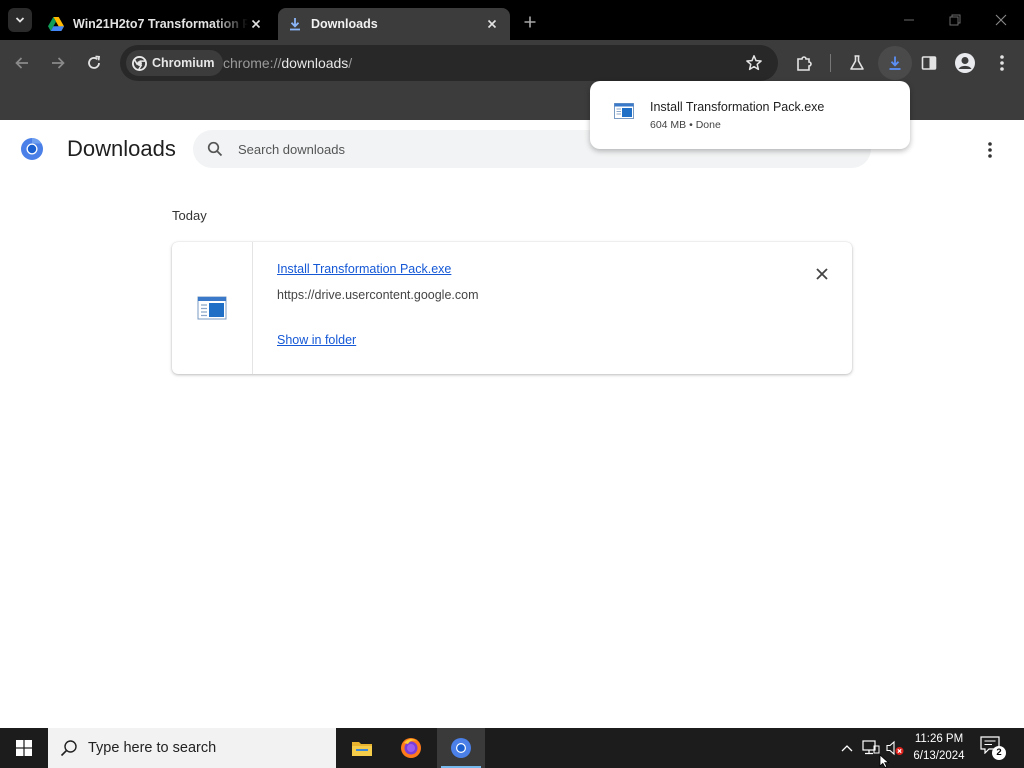 The image size is (1024, 768). I want to click on side-panel-icon, so click(929, 63).